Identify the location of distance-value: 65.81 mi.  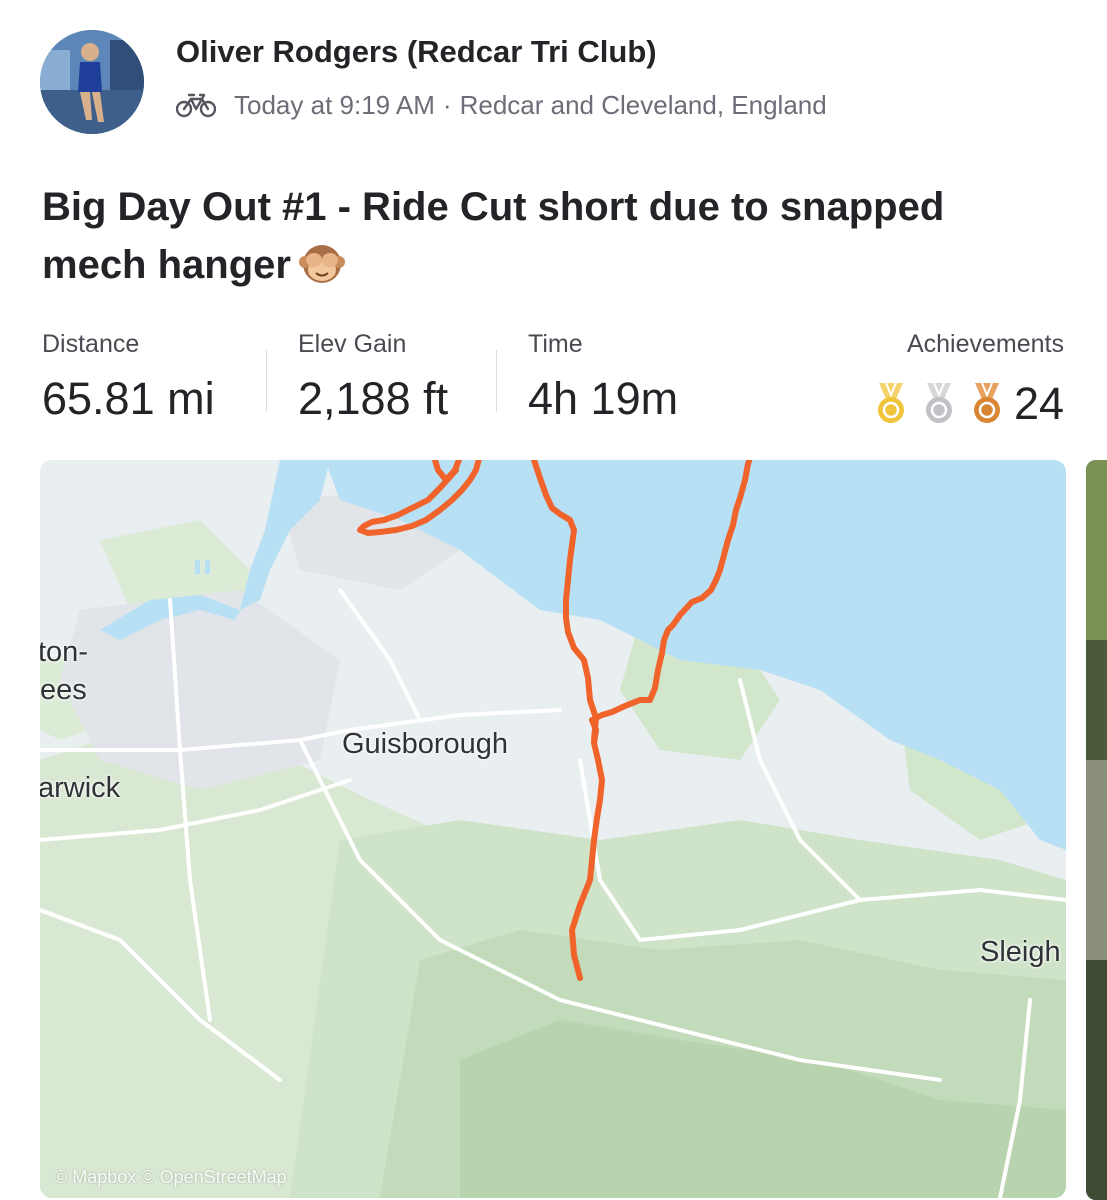
(128, 398).